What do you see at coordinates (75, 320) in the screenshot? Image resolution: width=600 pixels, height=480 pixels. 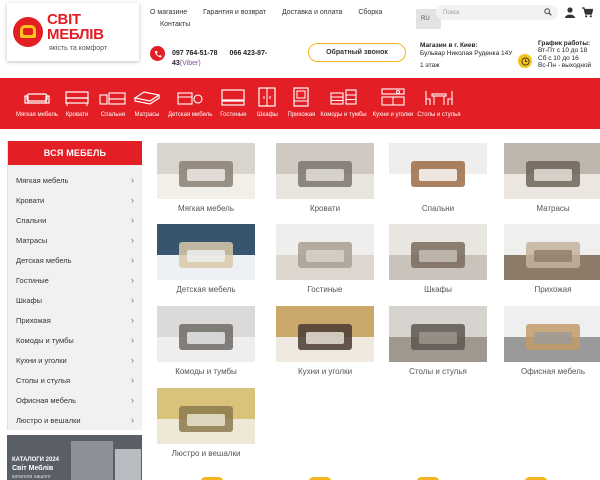 I see `sidebar-item: Прихожая ›` at bounding box center [75, 320].